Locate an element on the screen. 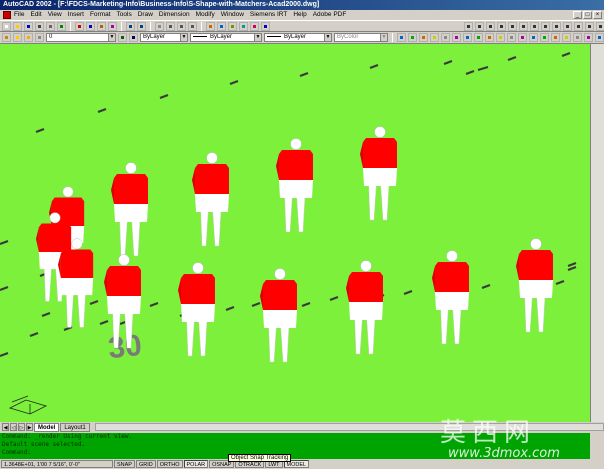  snap-quadrant-icon is located at coordinates (512, 26).